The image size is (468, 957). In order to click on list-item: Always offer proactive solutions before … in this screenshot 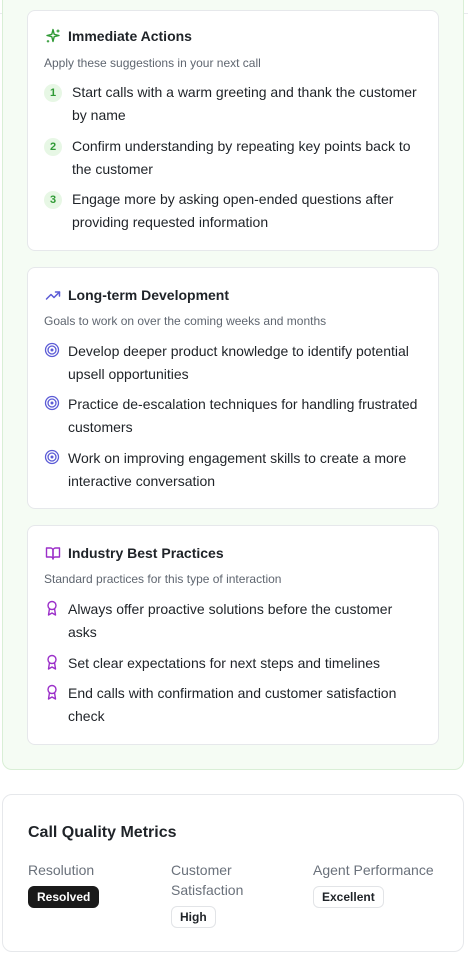, I will do `click(234, 621)`.